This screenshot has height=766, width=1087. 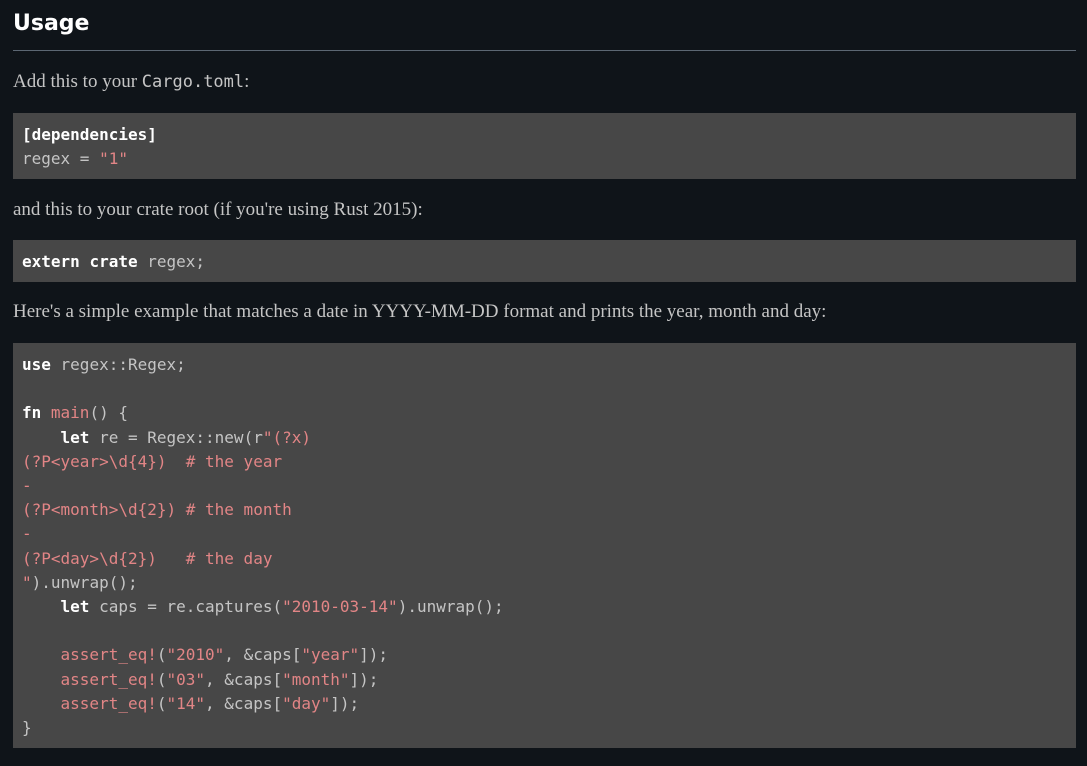 What do you see at coordinates (544, 25) in the screenshot?
I see `section-heading-usage: Usage` at bounding box center [544, 25].